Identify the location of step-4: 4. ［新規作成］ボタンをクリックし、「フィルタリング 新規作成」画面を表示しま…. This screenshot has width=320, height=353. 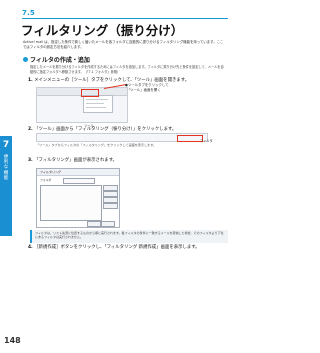
(114, 247).